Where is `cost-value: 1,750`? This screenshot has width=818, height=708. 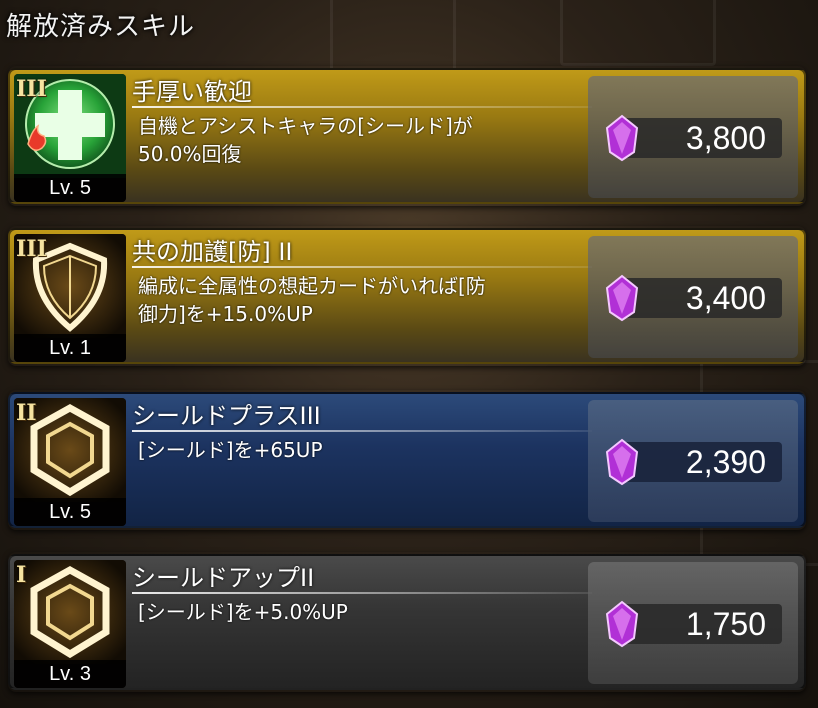 cost-value: 1,750 is located at coordinates (725, 624).